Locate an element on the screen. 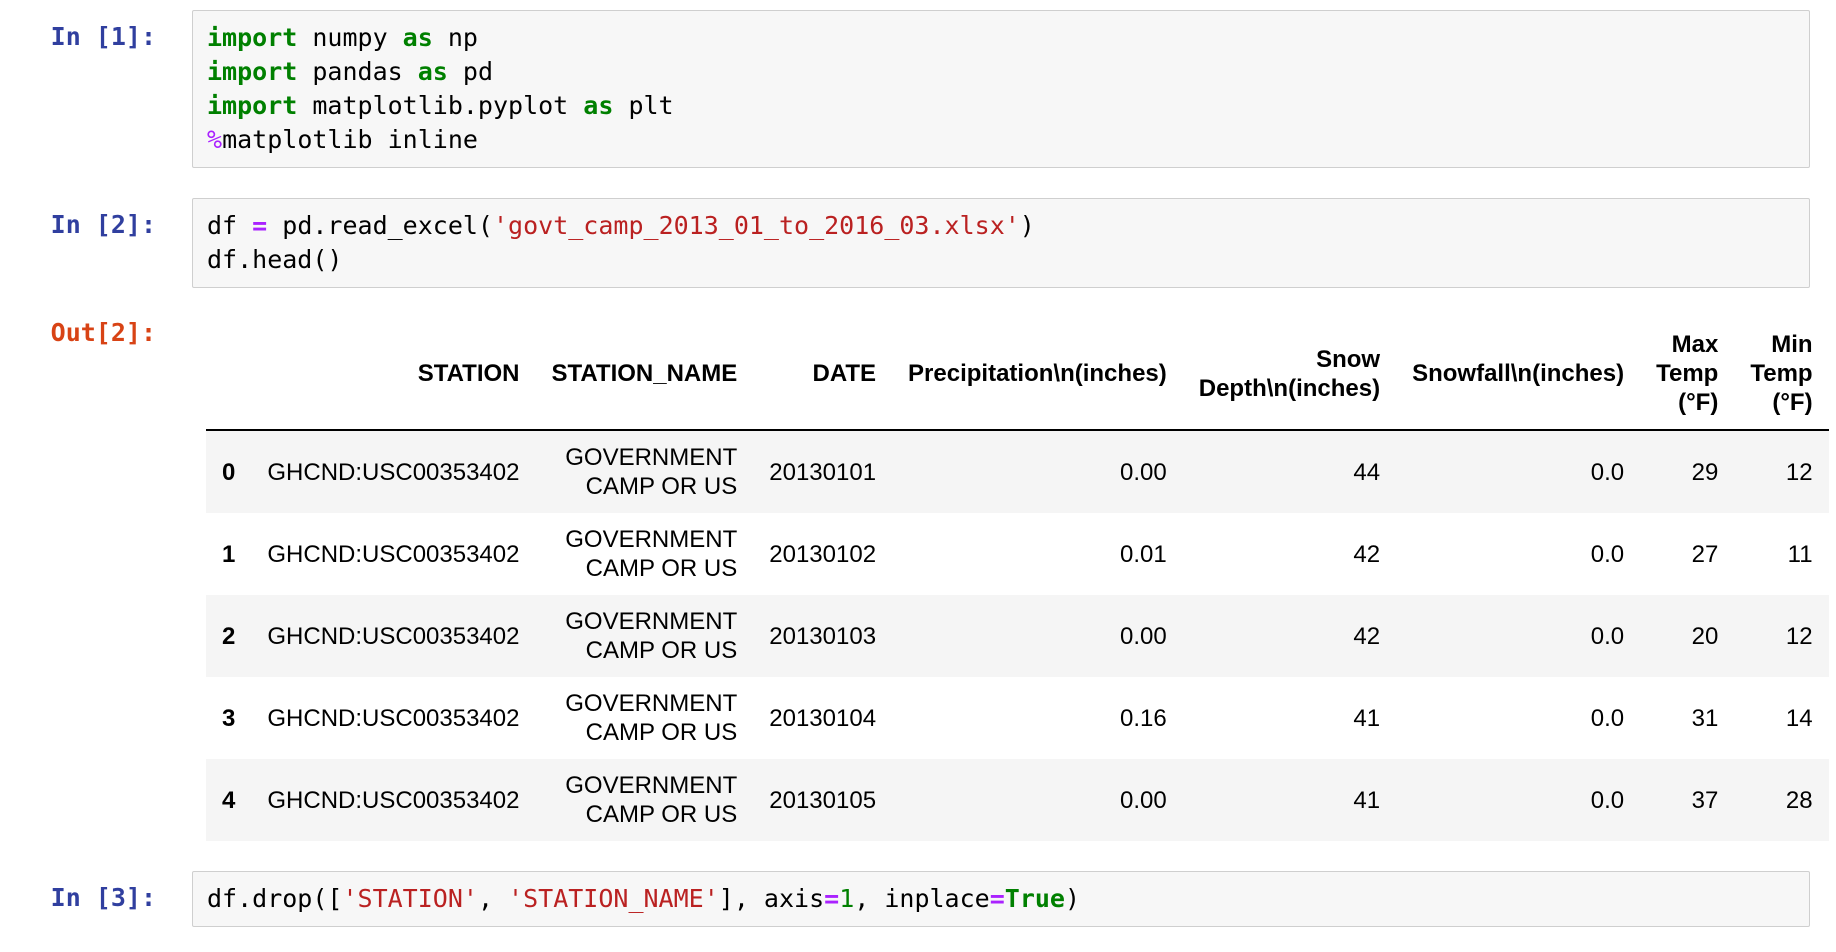 The width and height of the screenshot is (1836, 952). code-token: plt is located at coordinates (643, 105).